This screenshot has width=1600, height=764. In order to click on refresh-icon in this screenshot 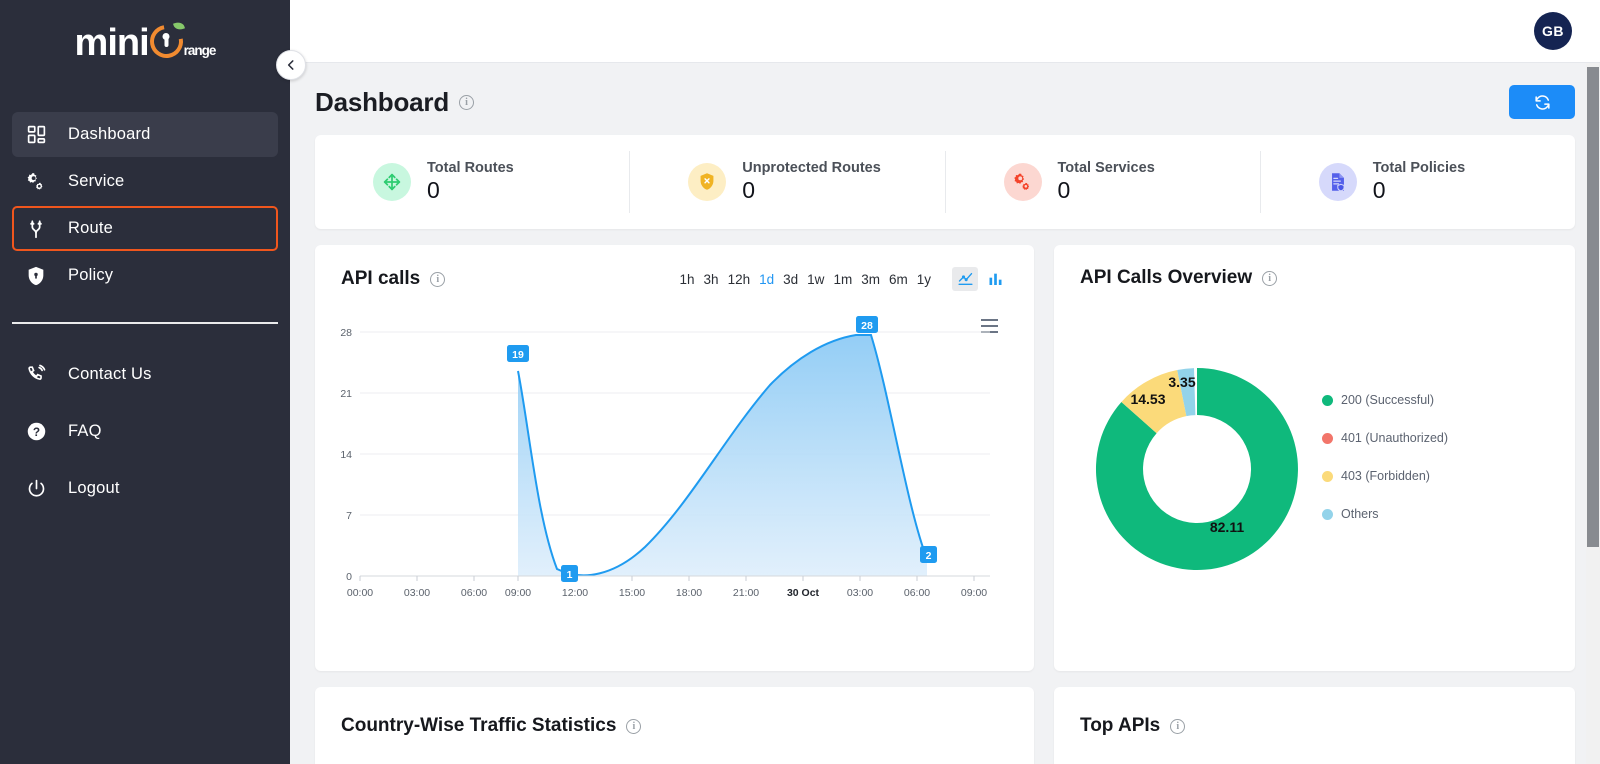, I will do `click(1542, 102)`.